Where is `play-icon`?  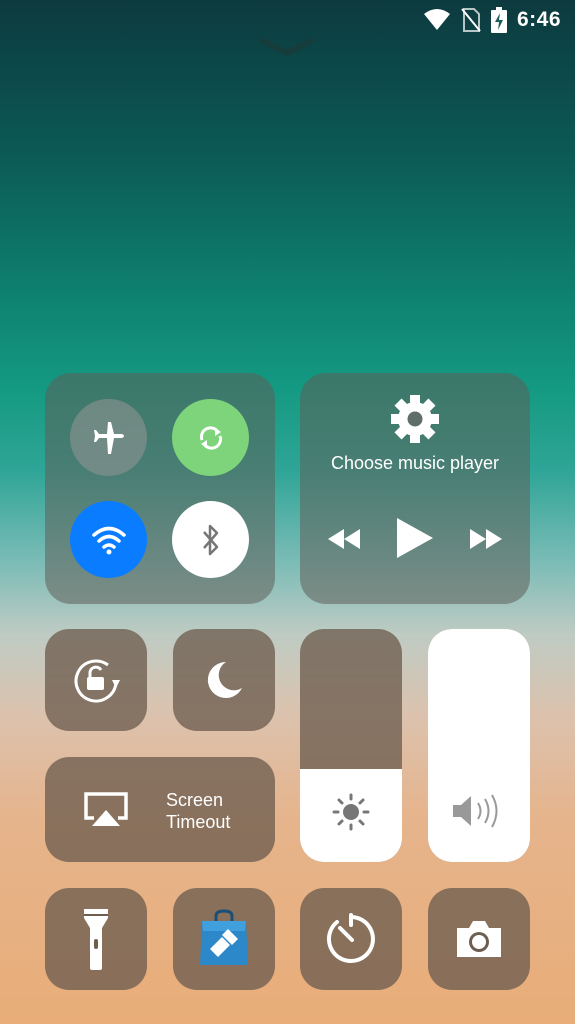
play-icon is located at coordinates (415, 538).